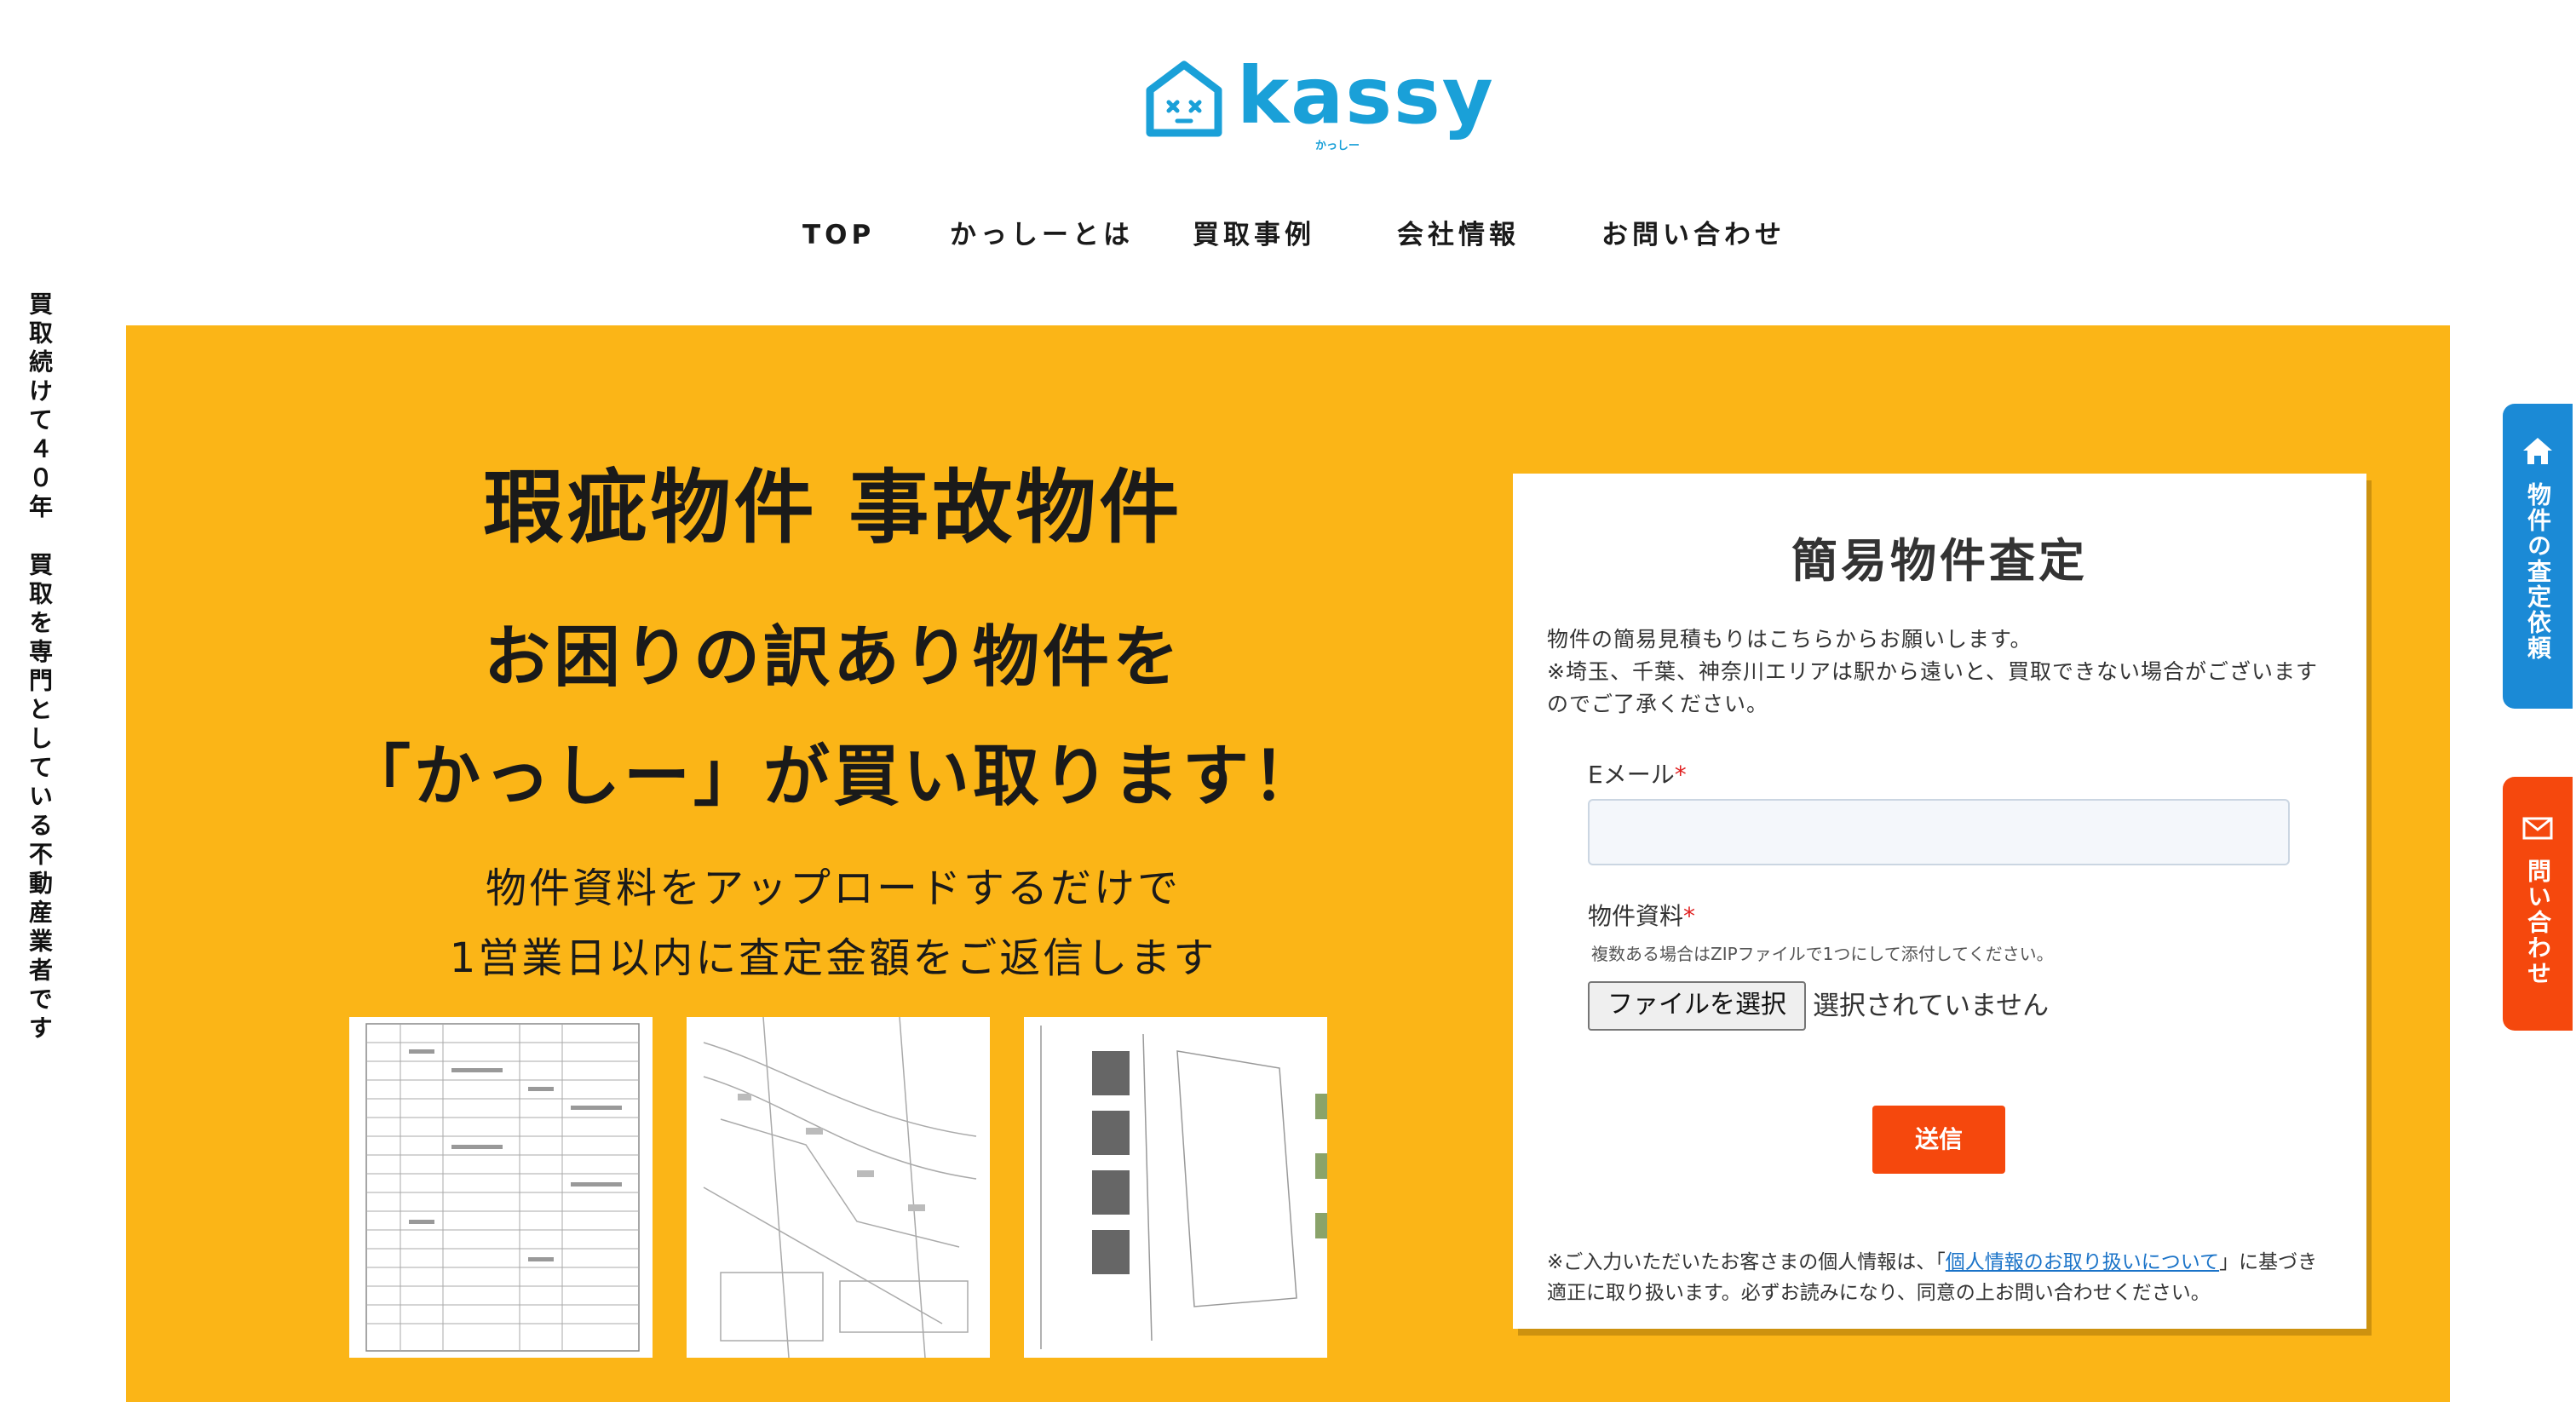 Image resolution: width=2576 pixels, height=1402 pixels. What do you see at coordinates (1459, 235) in the screenshot?
I see `nav-item-company: 会社情報` at bounding box center [1459, 235].